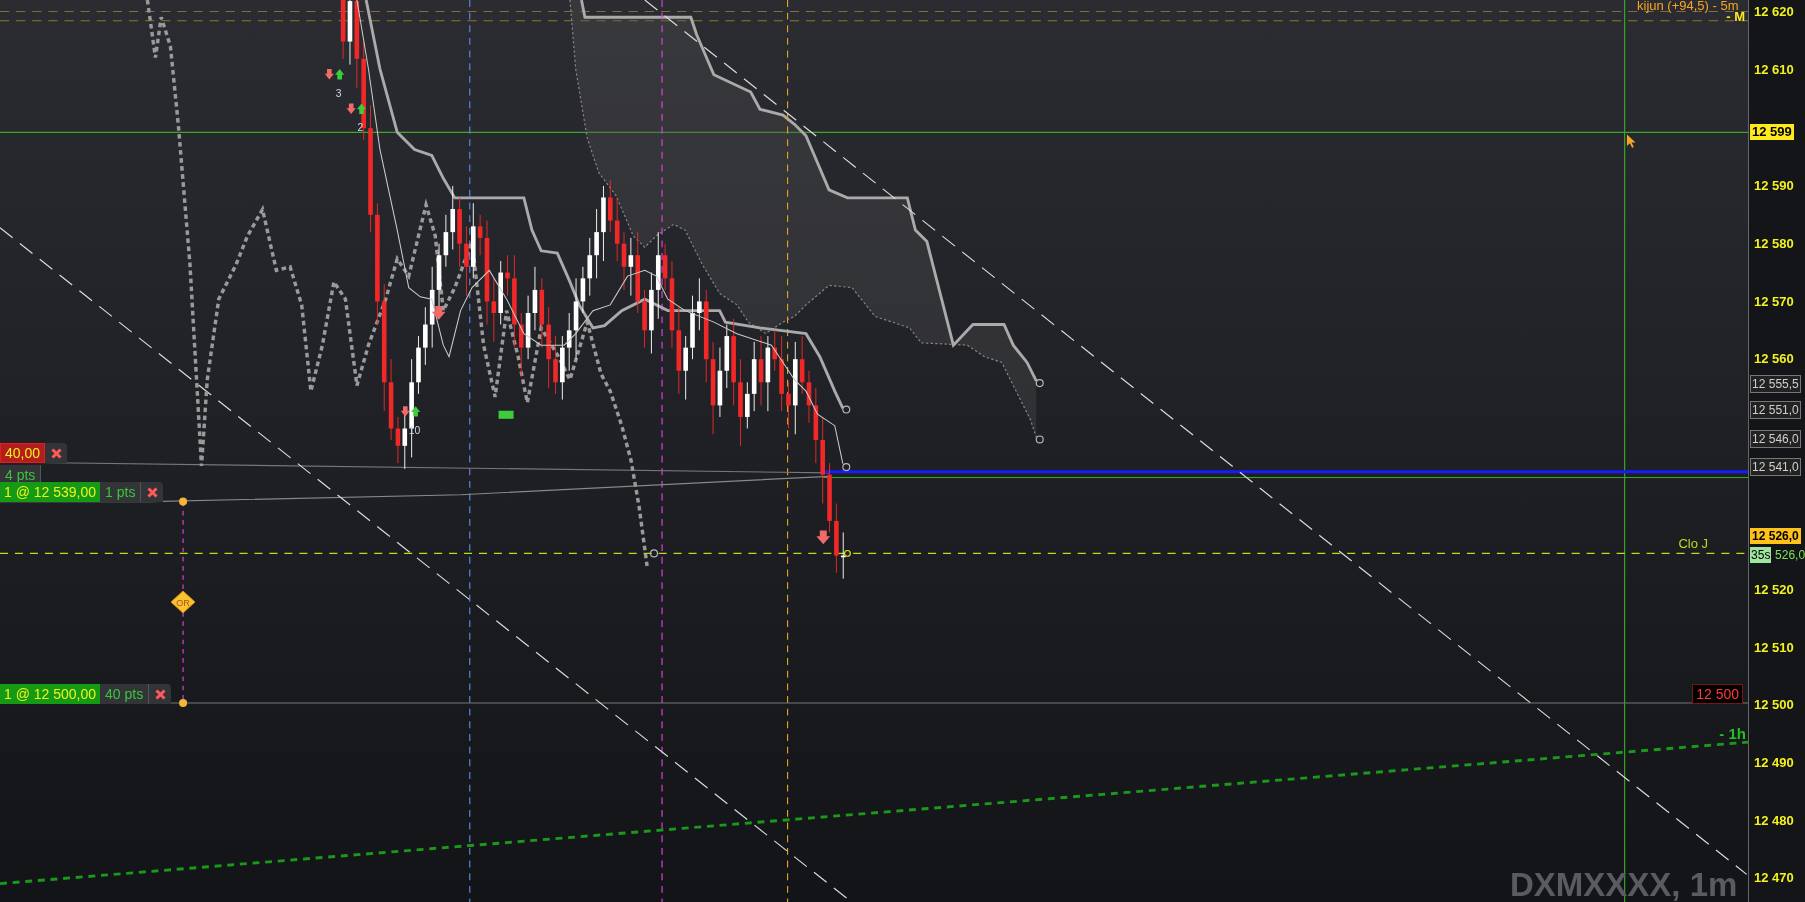 The height and width of the screenshot is (902, 1805). What do you see at coordinates (121, 492) in the screenshot?
I see `points-label: 1 pts` at bounding box center [121, 492].